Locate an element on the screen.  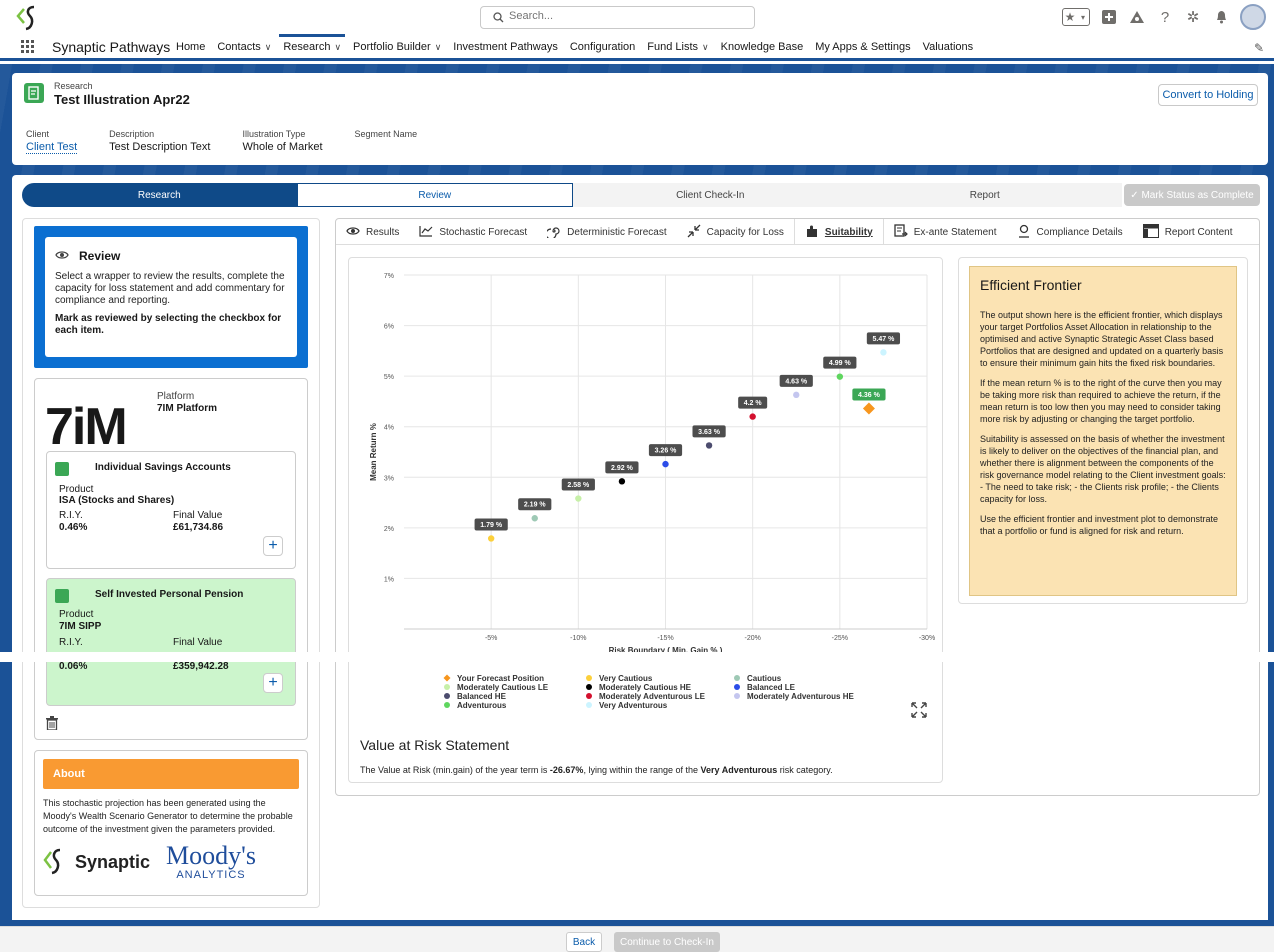
moodys-logo-text: Moody's is located at coordinates (211, 855).